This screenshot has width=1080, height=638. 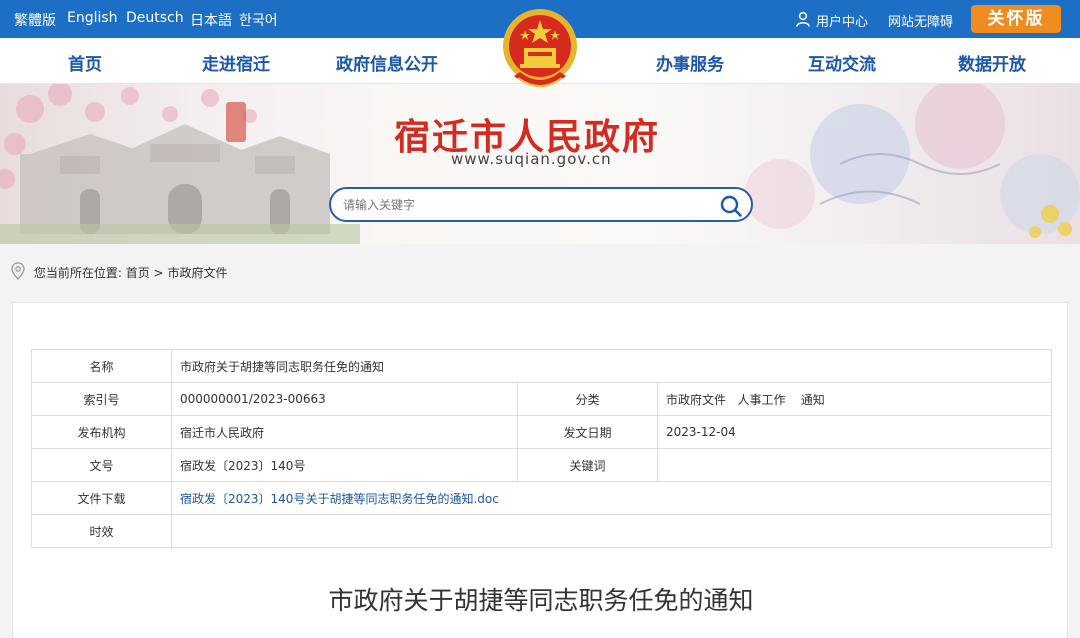 I want to click on table-row: 文件下载 宿政发〔2023〕140号关于胡捷等同志职务任免的通知.doc, so click(x=541, y=498).